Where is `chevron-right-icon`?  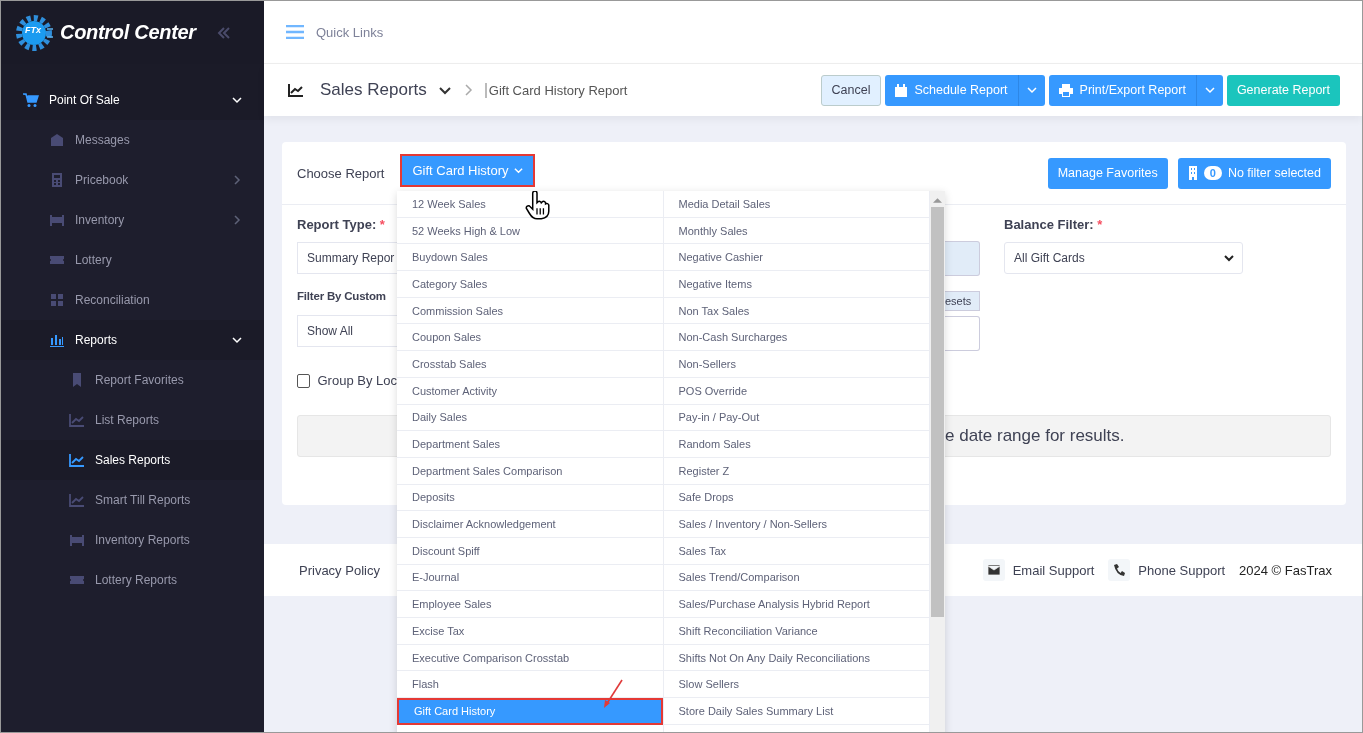 chevron-right-icon is located at coordinates (467, 90).